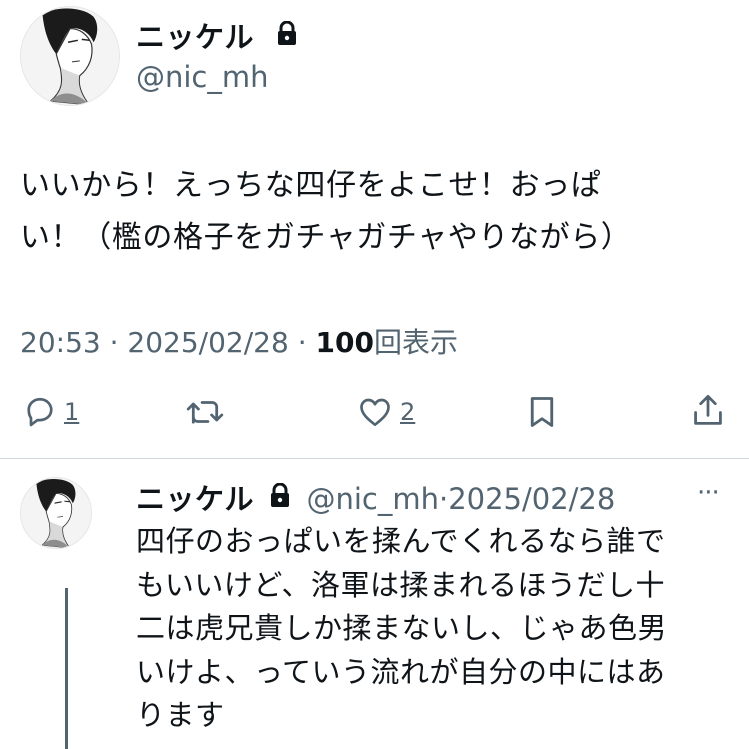 This screenshot has height=749, width=749. I want to click on bookmark-icon, so click(542, 412).